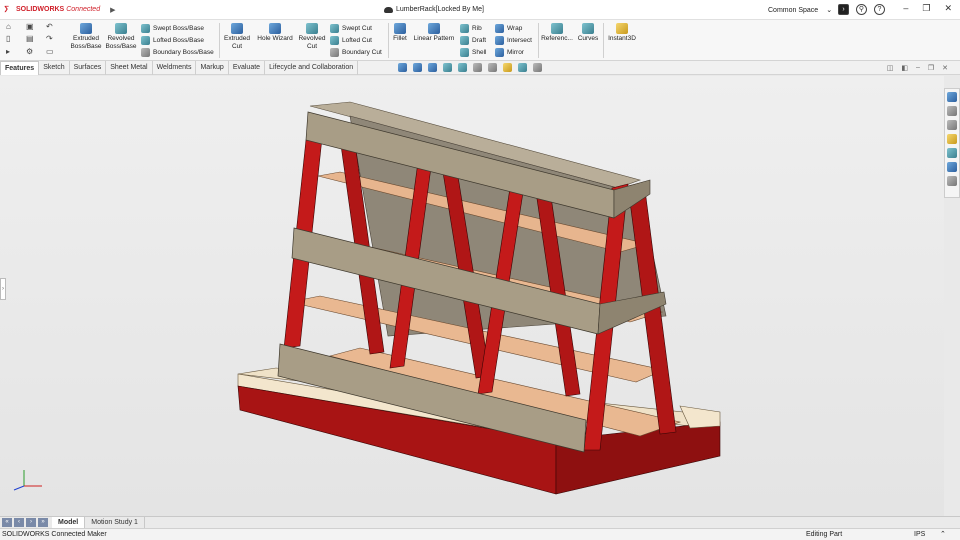  Describe the element at coordinates (905, 8) in the screenshot. I see `minimize-button: –` at that location.